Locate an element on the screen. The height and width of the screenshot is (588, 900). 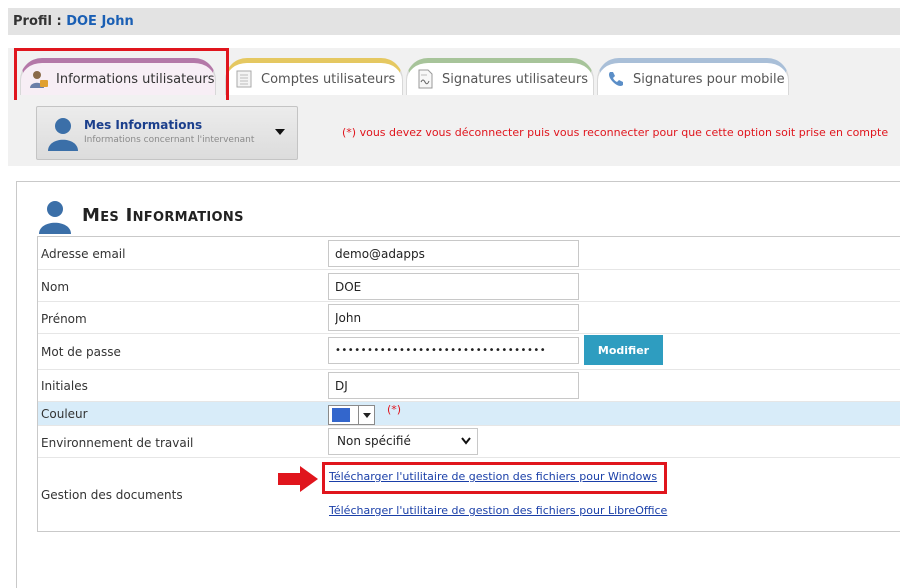
row-environnement: Environnement de travail Non spécifié is located at coordinates (469, 442).